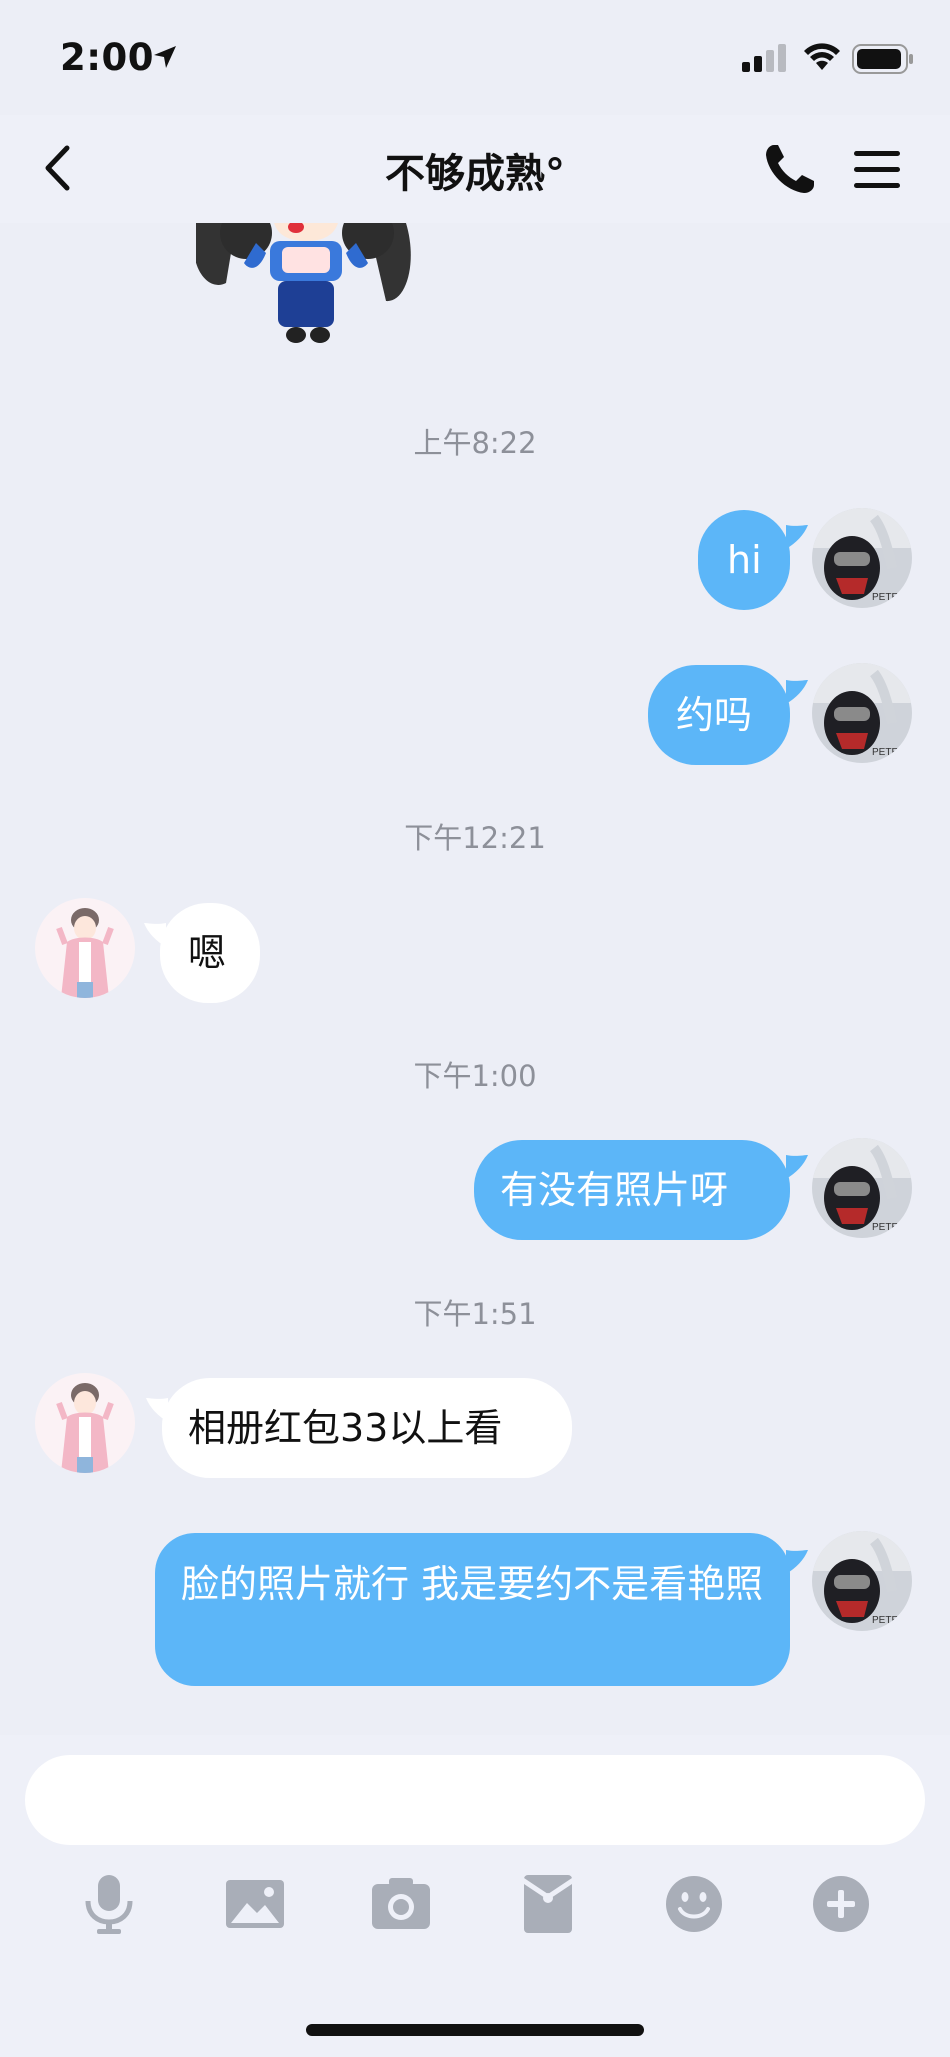 The height and width of the screenshot is (2057, 950). What do you see at coordinates (475, 57) in the screenshot?
I see `status-bar: 2:00` at bounding box center [475, 57].